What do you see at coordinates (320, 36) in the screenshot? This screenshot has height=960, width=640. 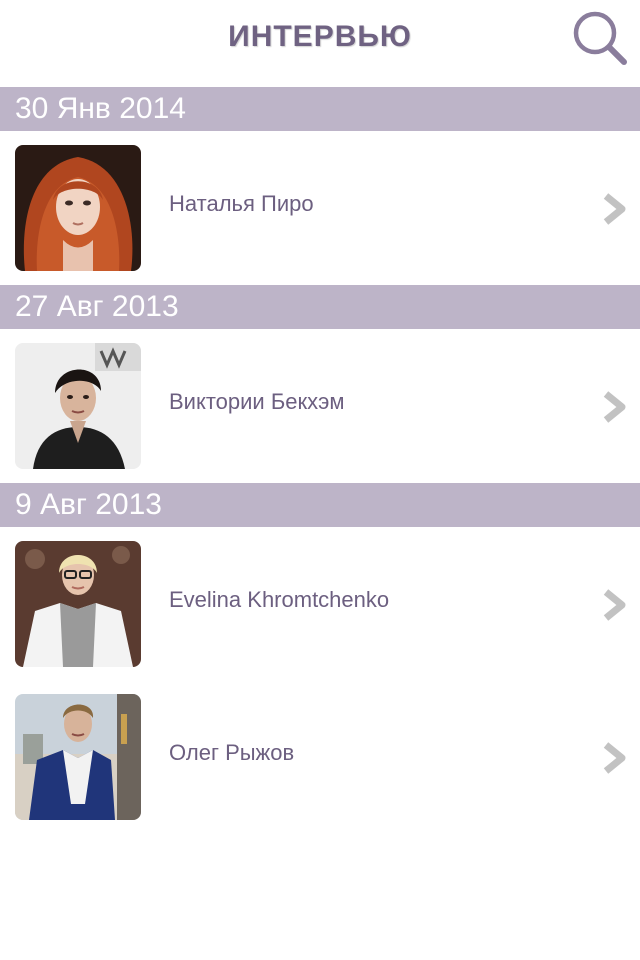 I see `page-title: ИНТЕРВЬЮ` at bounding box center [320, 36].